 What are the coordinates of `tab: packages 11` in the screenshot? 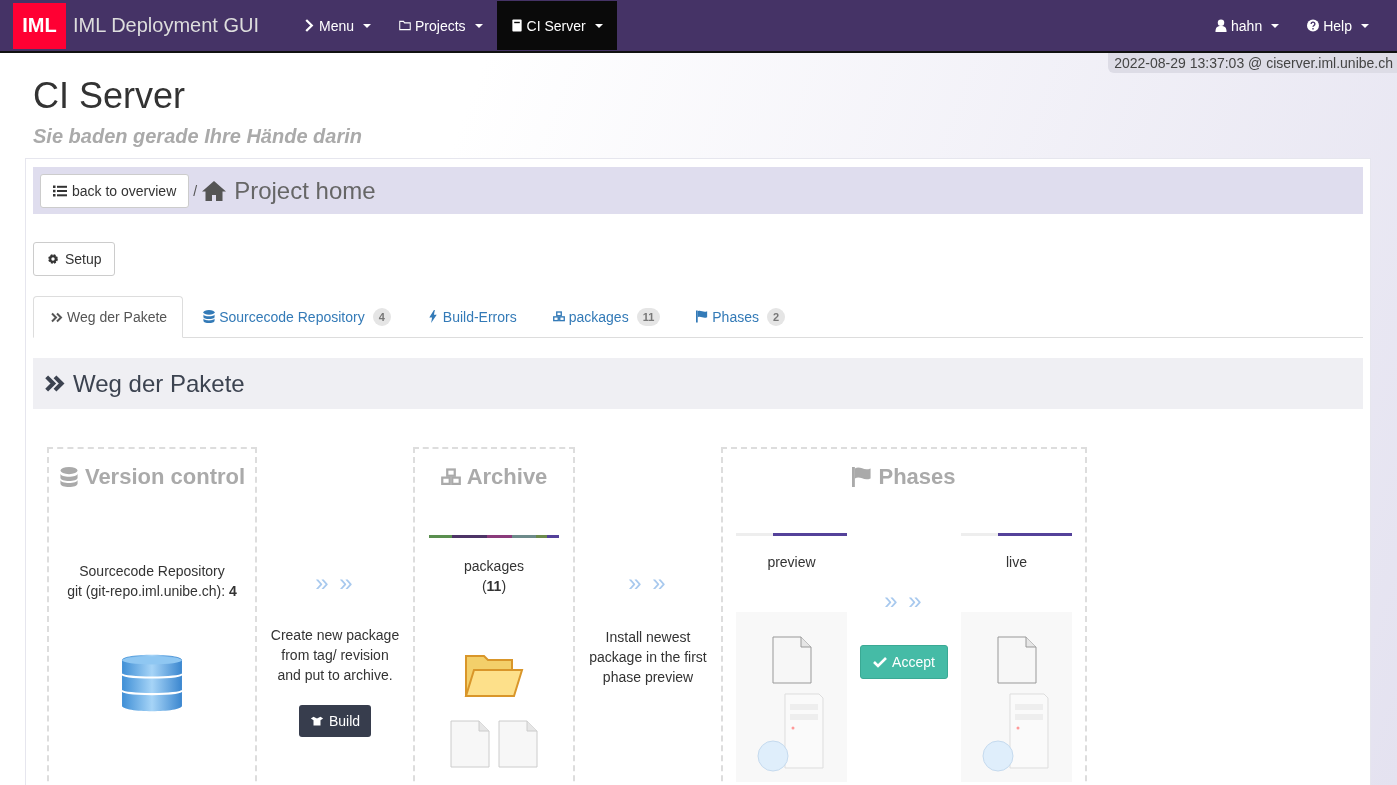 It's located at (605, 316).